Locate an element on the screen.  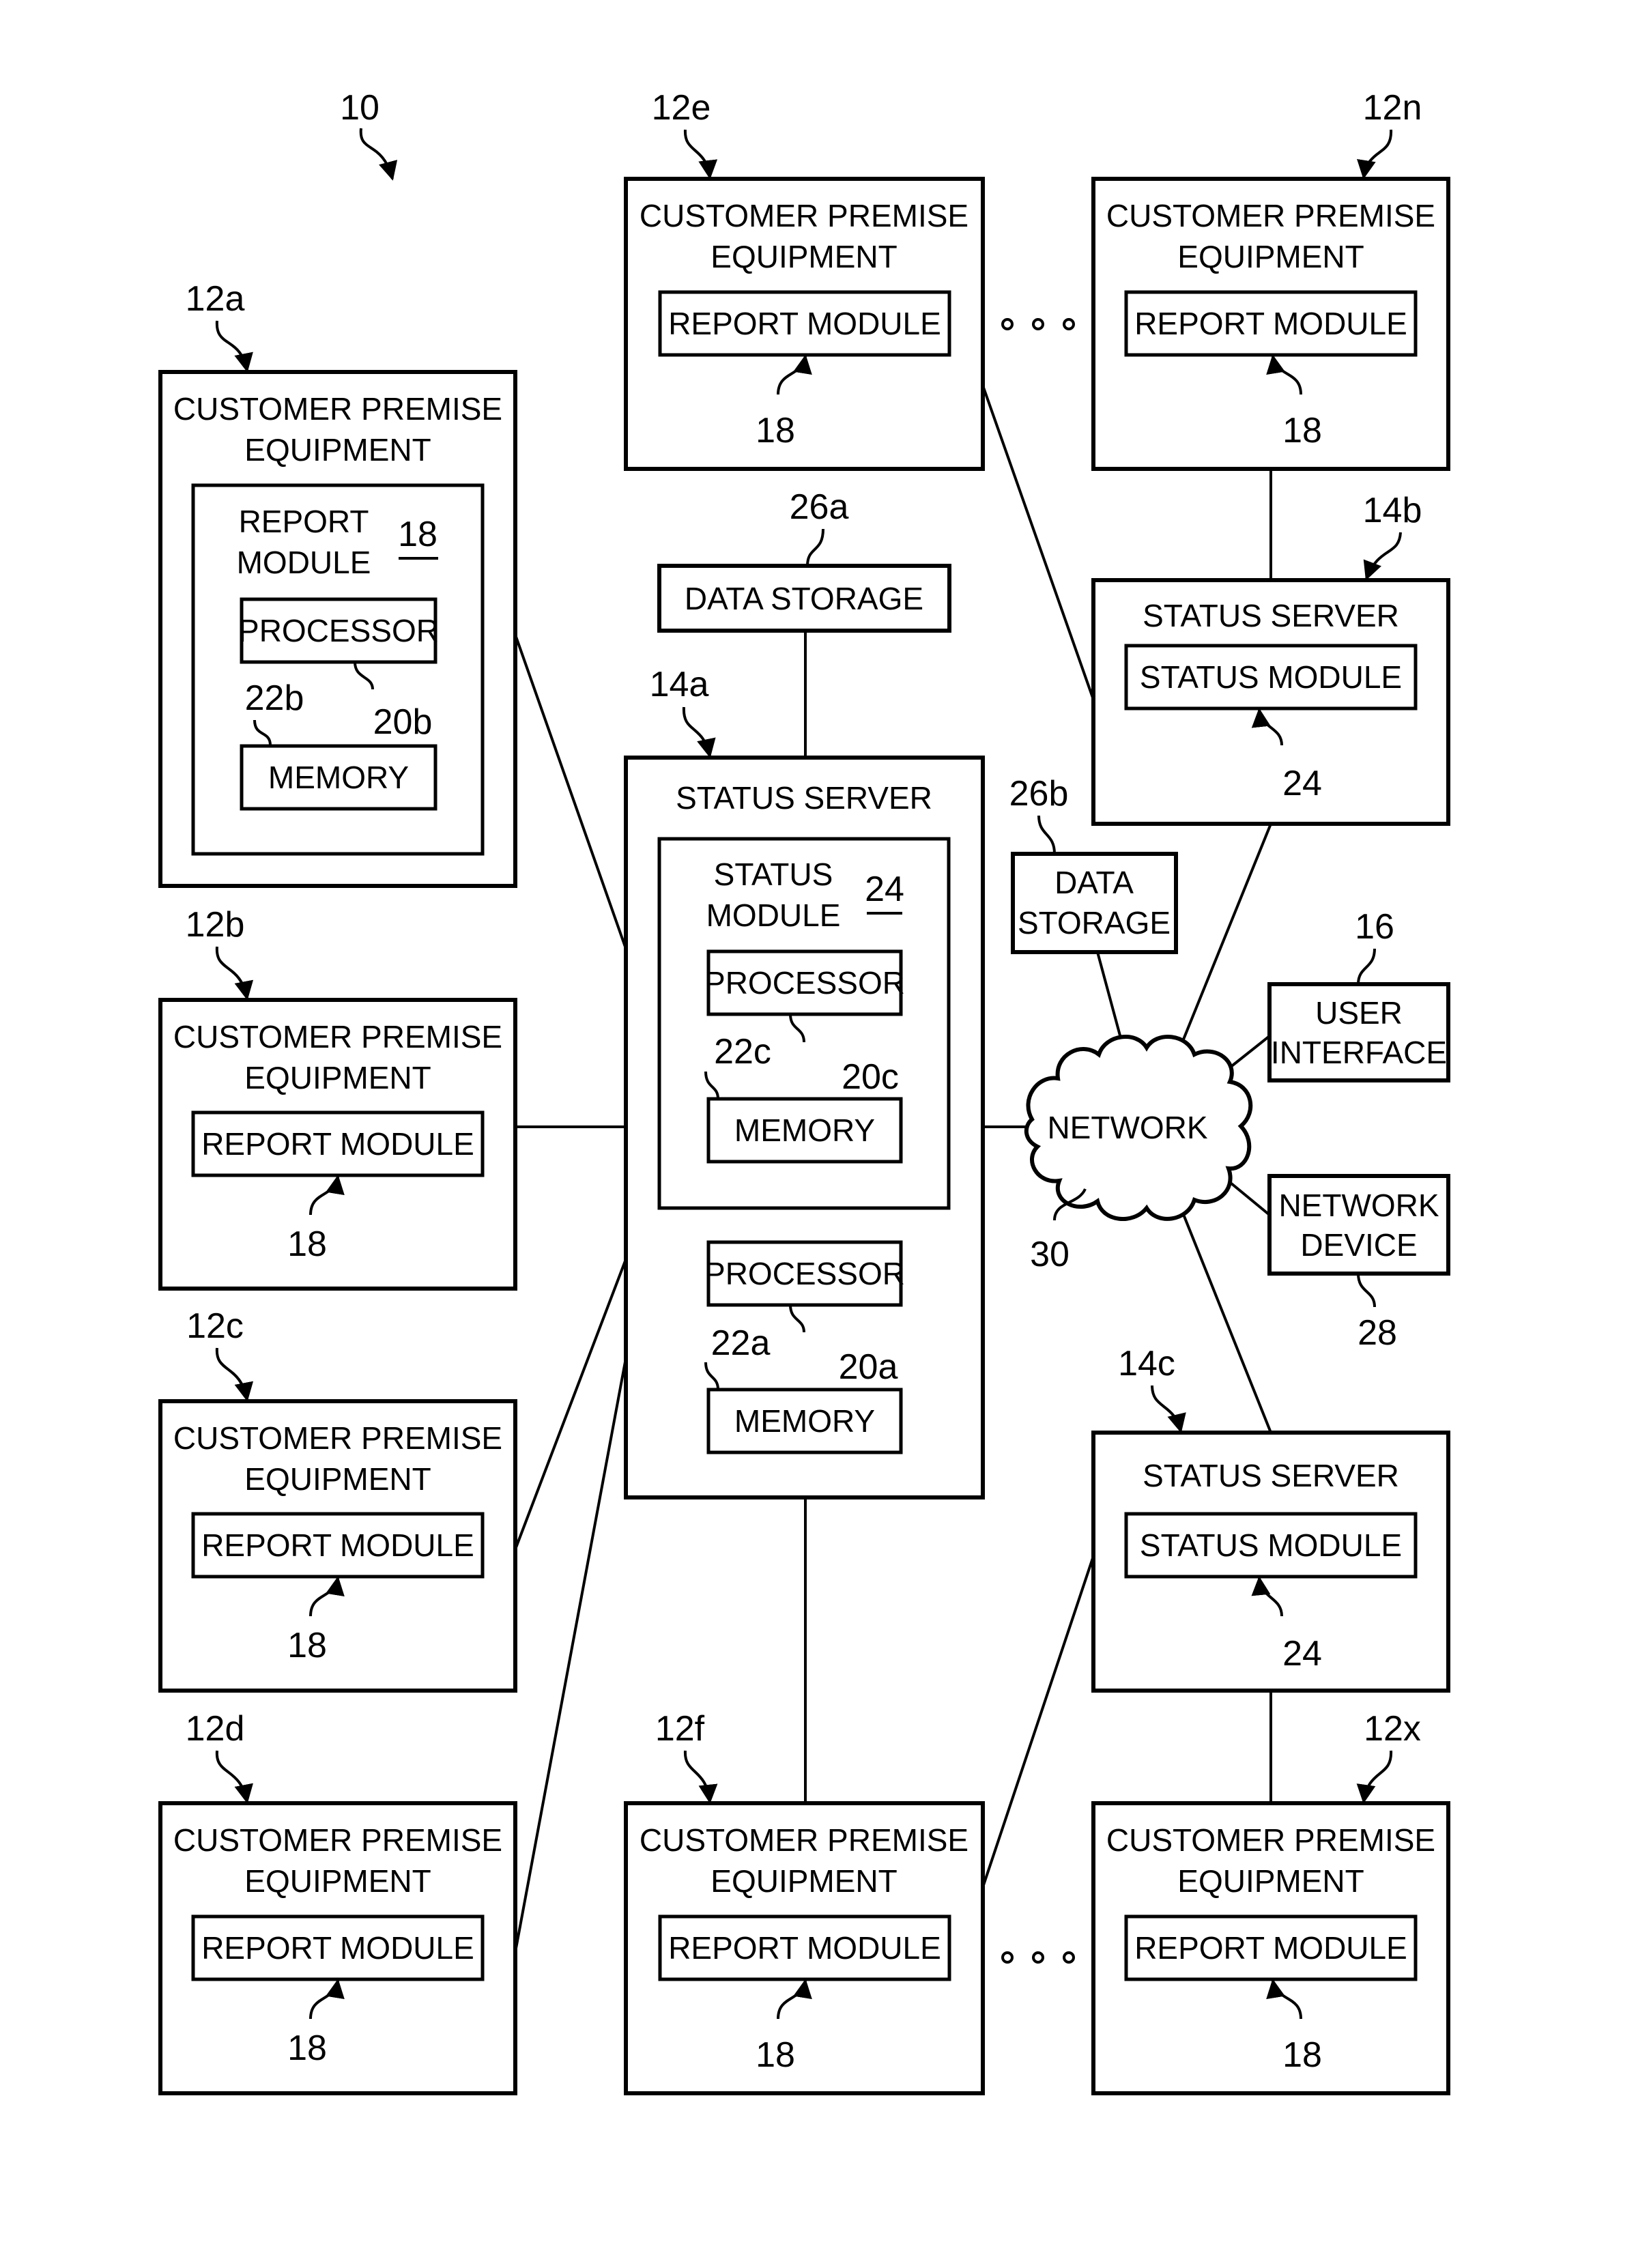
conn-14c-12f is located at coordinates (1038, 1721).